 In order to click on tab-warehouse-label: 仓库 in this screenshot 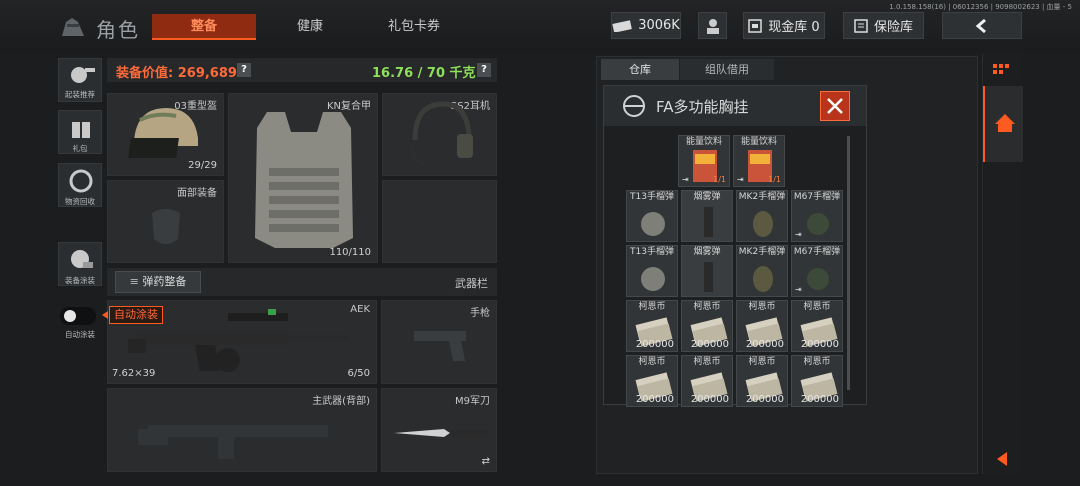, I will do `click(640, 69)`.